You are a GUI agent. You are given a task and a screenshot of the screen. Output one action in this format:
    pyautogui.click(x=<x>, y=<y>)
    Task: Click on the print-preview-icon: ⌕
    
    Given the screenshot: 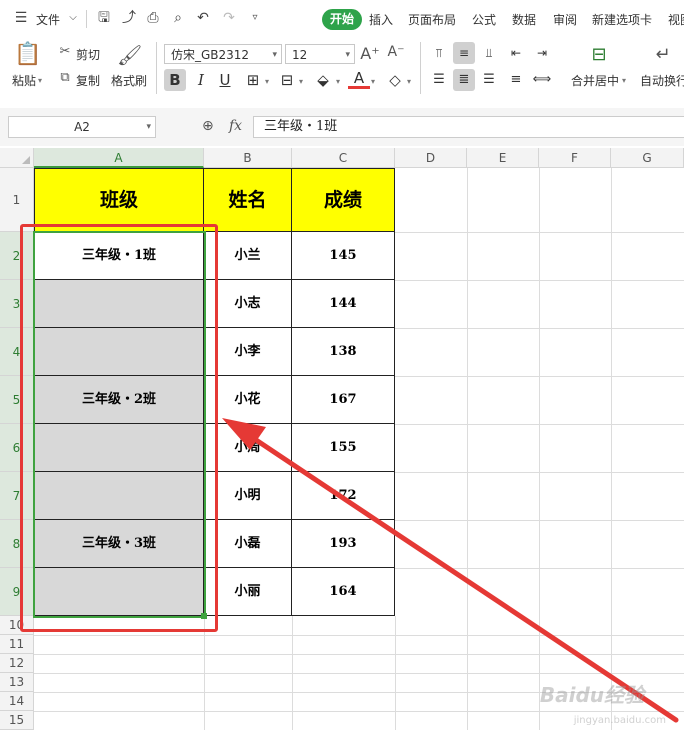 What is the action you would take?
    pyautogui.click(x=178, y=18)
    